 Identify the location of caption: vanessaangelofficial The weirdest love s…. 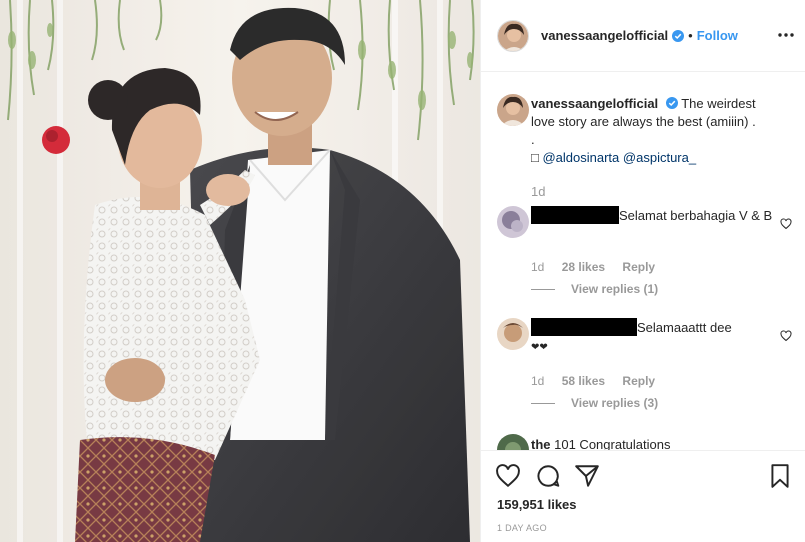
(644, 149).